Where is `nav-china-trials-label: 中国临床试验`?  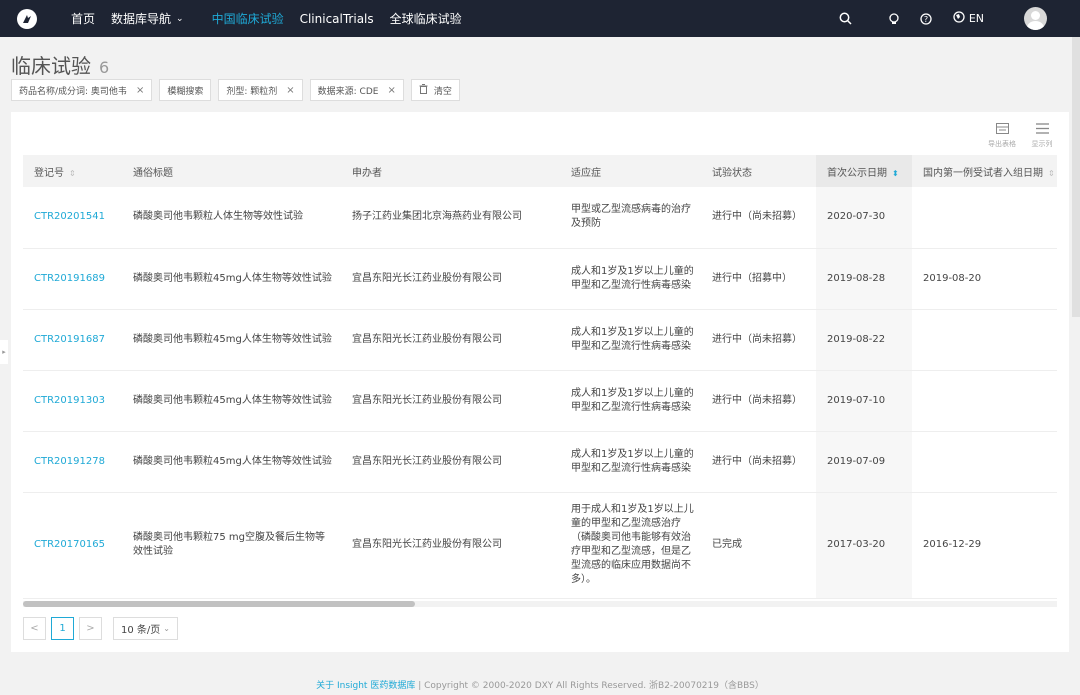 nav-china-trials-label: 中国临床试验 is located at coordinates (247, 19).